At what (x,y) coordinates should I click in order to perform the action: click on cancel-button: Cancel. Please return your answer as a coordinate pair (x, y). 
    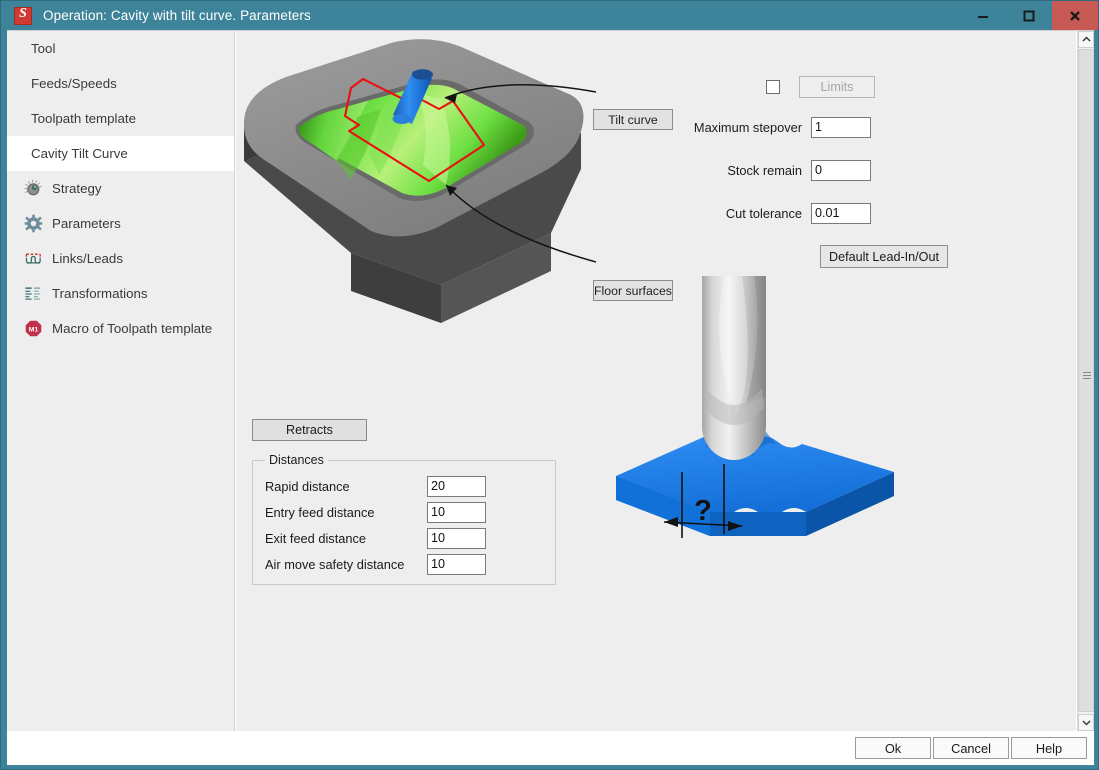
    Looking at the image, I should click on (971, 748).